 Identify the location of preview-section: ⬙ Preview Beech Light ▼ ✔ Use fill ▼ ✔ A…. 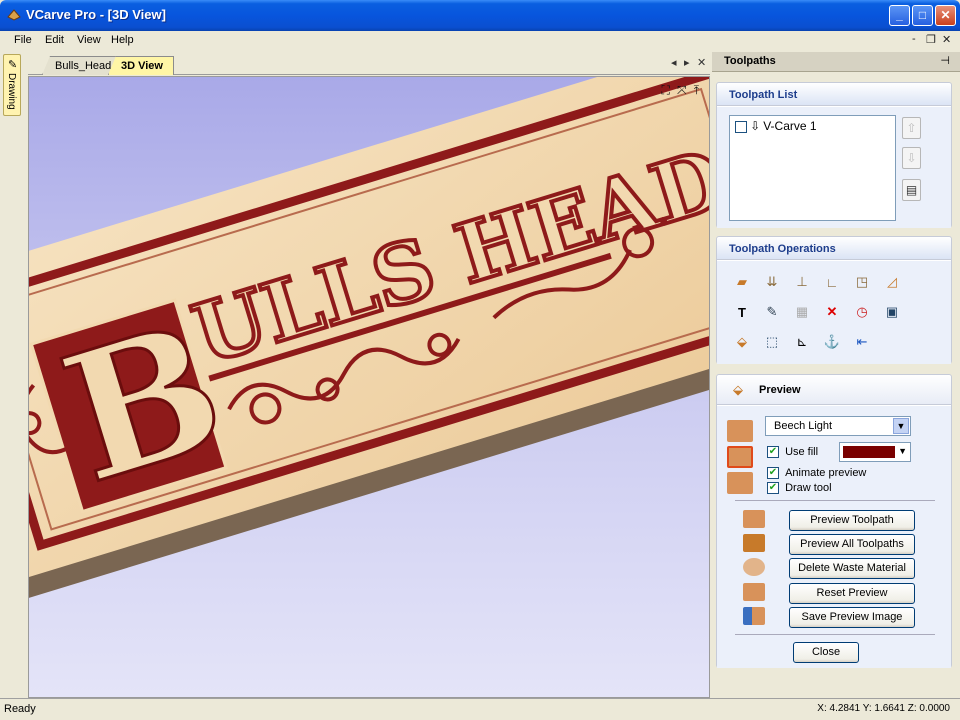
(834, 521).